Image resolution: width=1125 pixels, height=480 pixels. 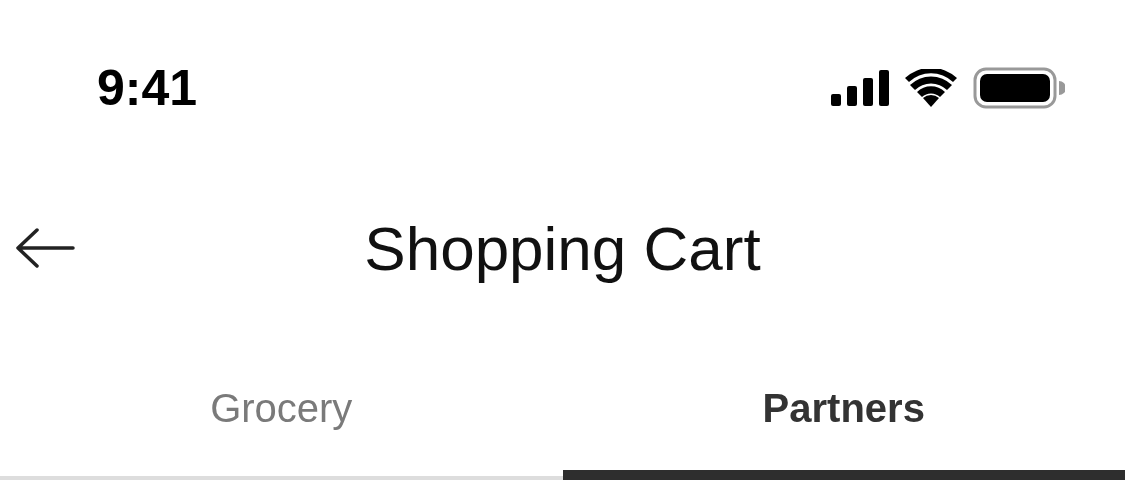 I want to click on battery-icon, so click(x=1019, y=88).